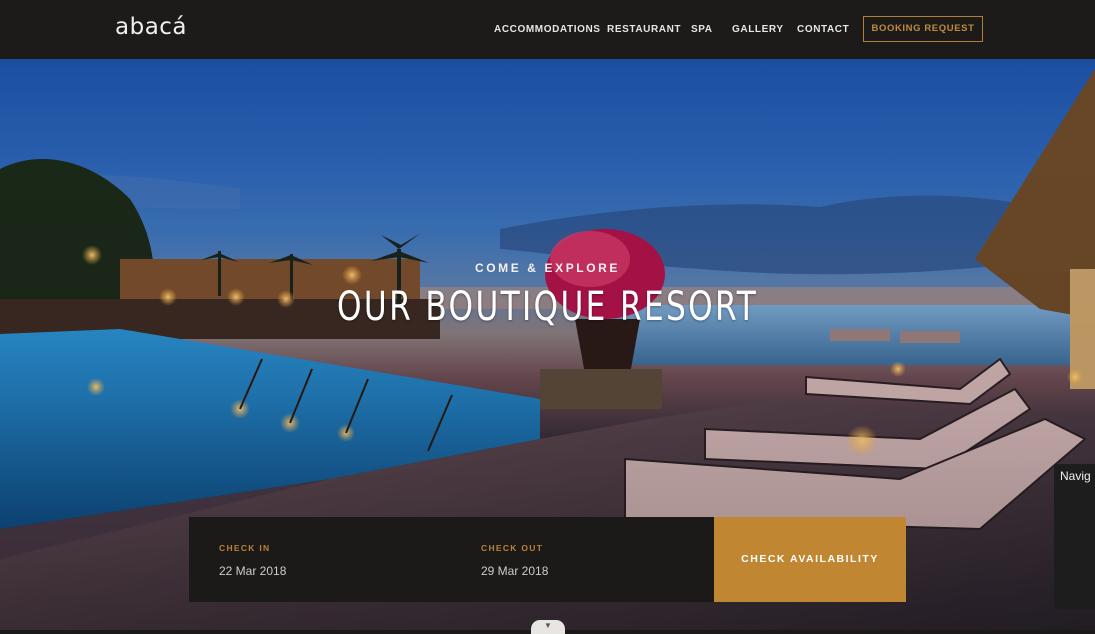 The image size is (1095, 634). What do you see at coordinates (547, 268) in the screenshot?
I see `hero-eyebrow: COME & EXPLORE` at bounding box center [547, 268].